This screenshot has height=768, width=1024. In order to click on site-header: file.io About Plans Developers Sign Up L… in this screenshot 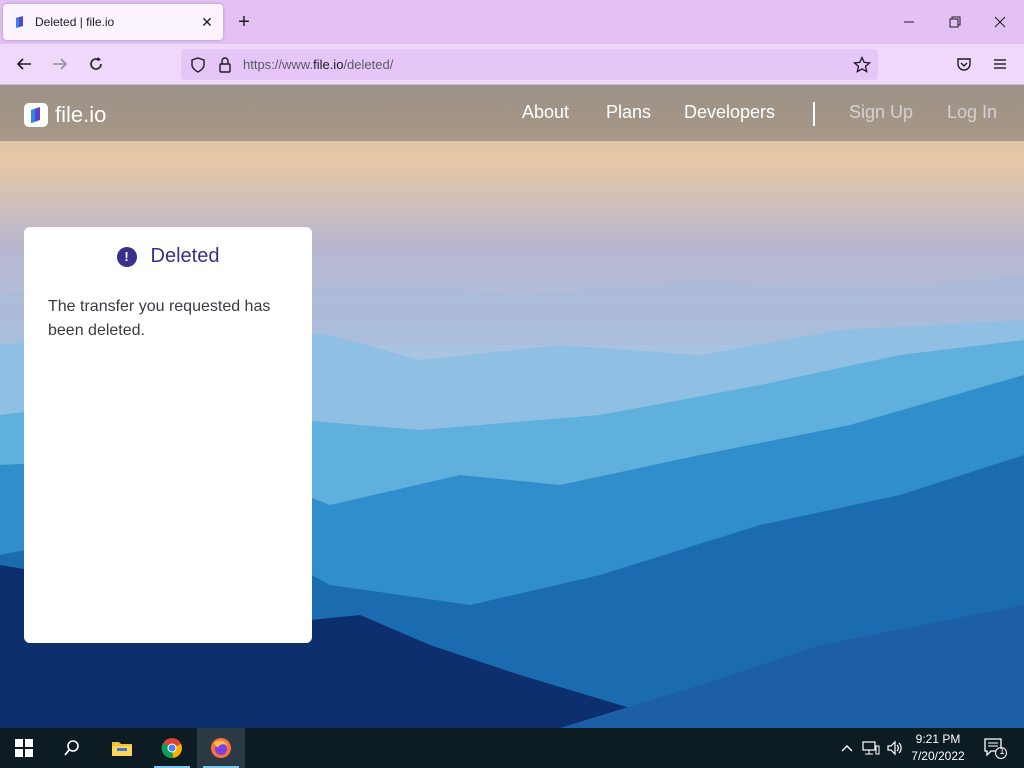, I will do `click(512, 113)`.